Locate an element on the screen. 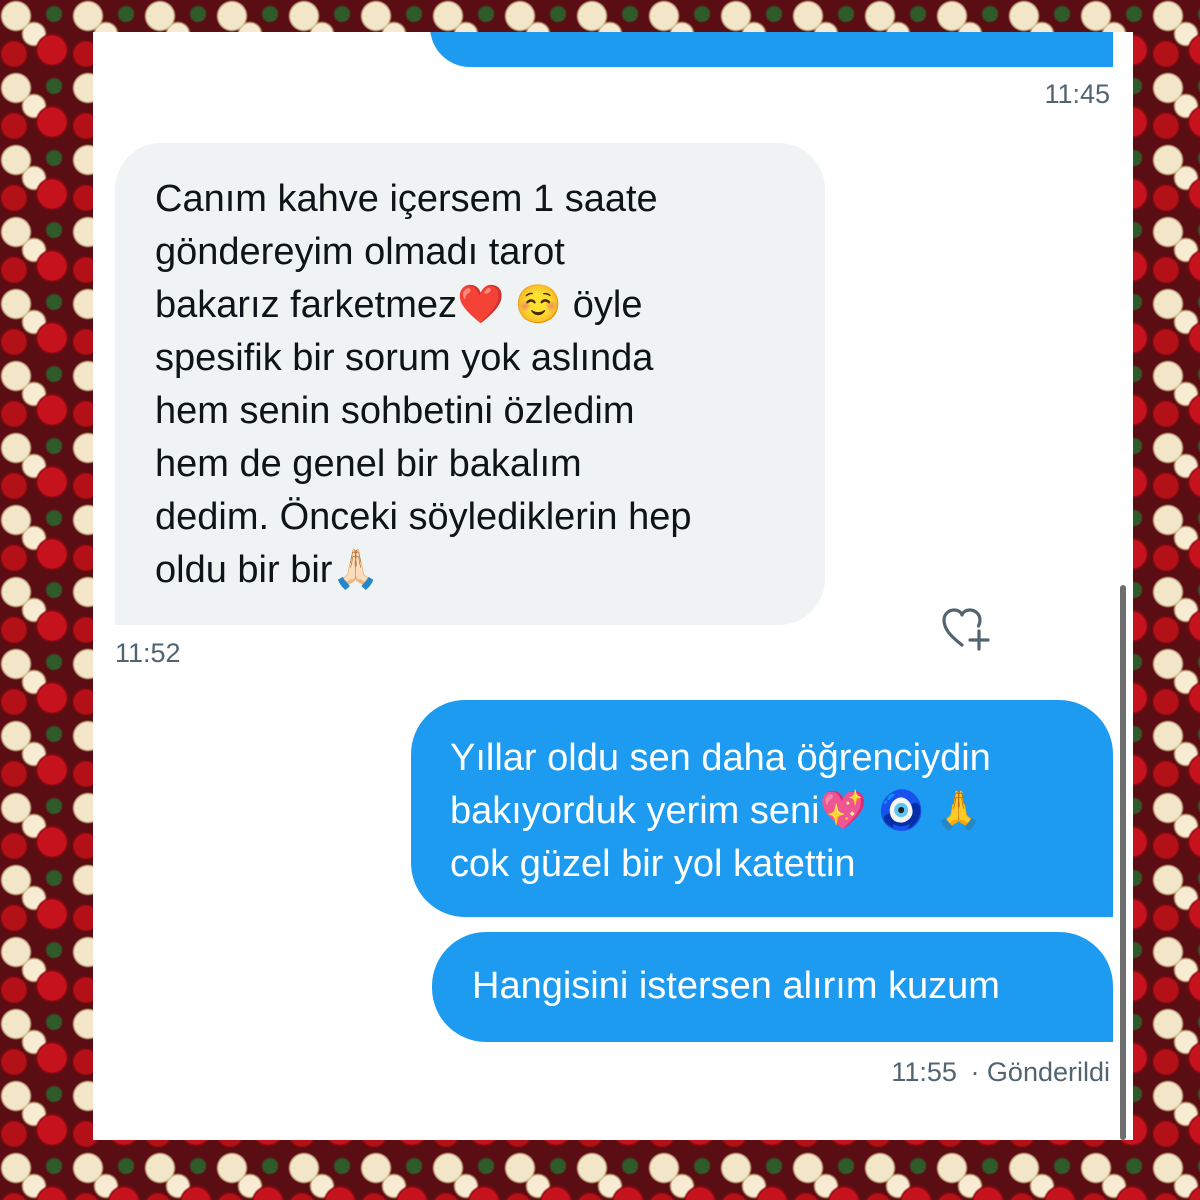 This screenshot has height=1200, width=1200. message-timestamp: 11:52 is located at coordinates (148, 653).